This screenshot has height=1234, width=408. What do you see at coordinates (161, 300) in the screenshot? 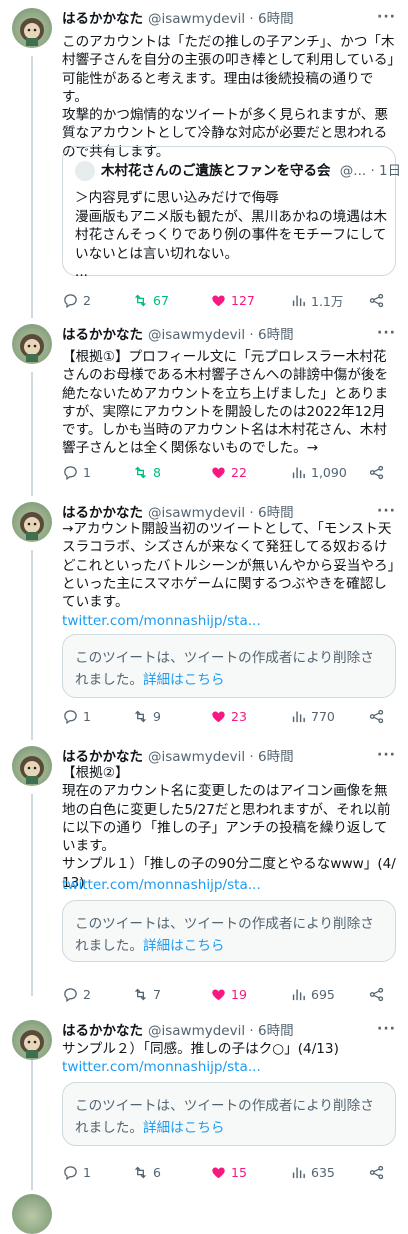
I see `retweet-count: 67` at bounding box center [161, 300].